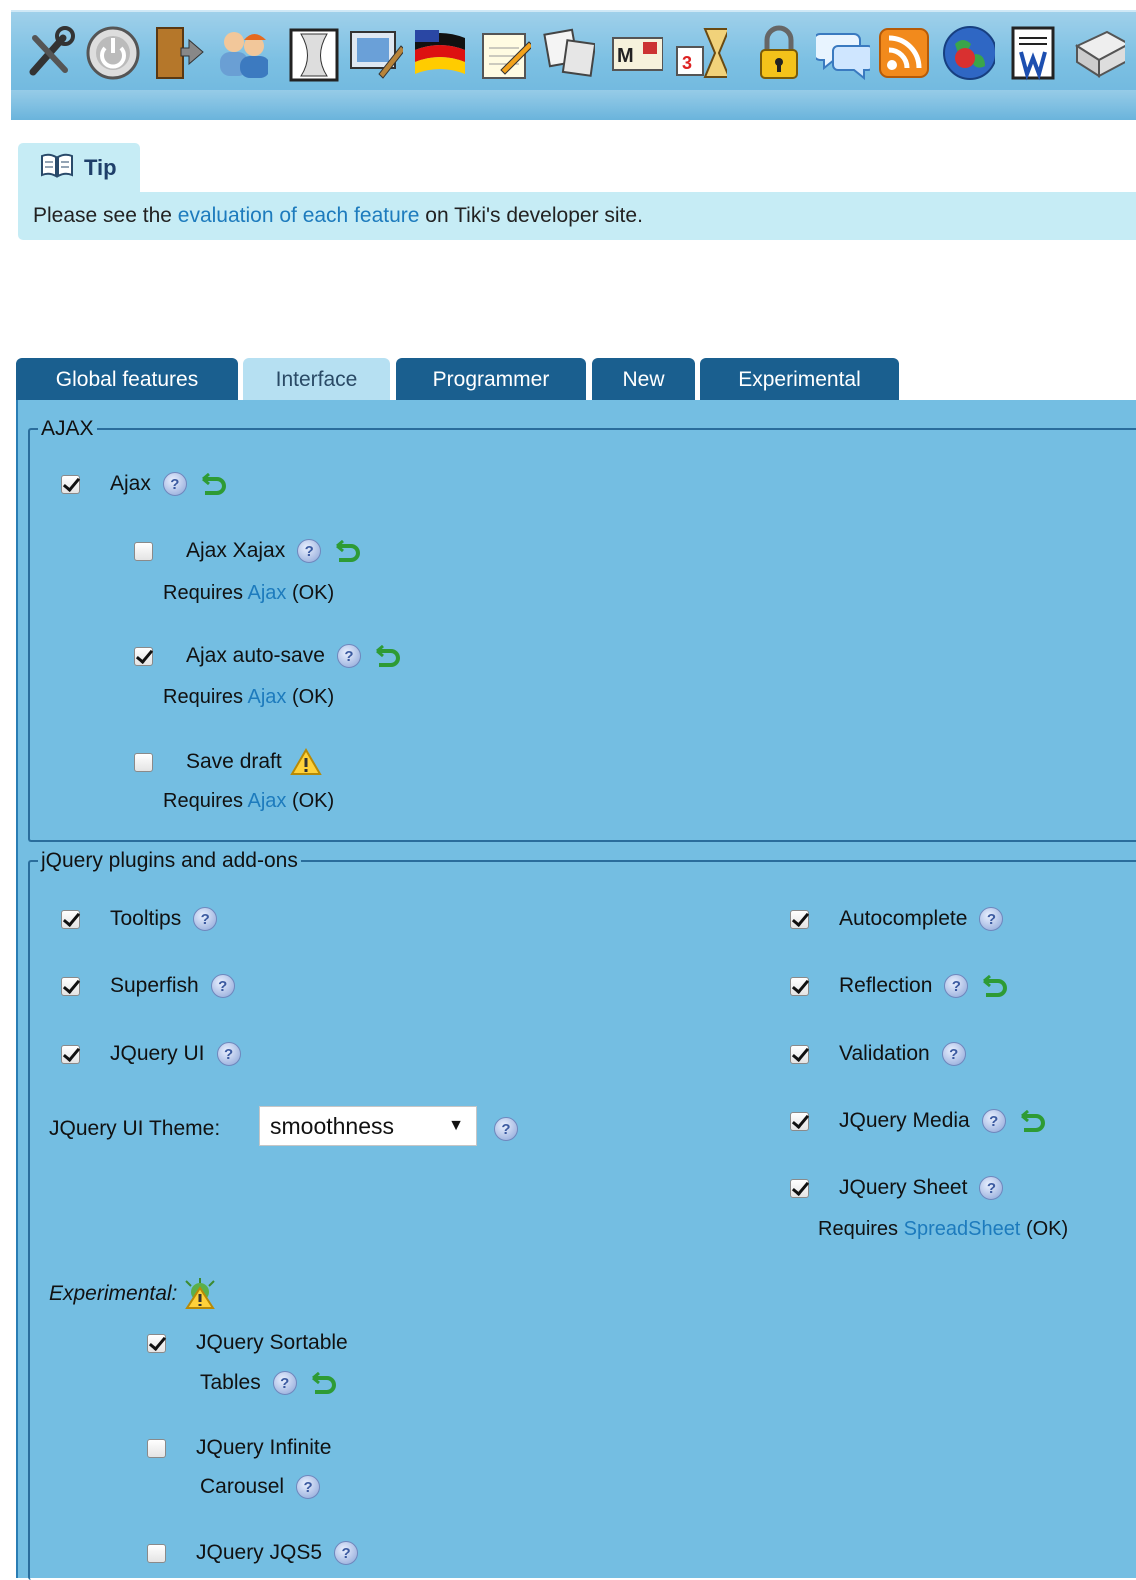 The image size is (1136, 1580). What do you see at coordinates (799, 986) in the screenshot?
I see `reflection-checkbox` at bounding box center [799, 986].